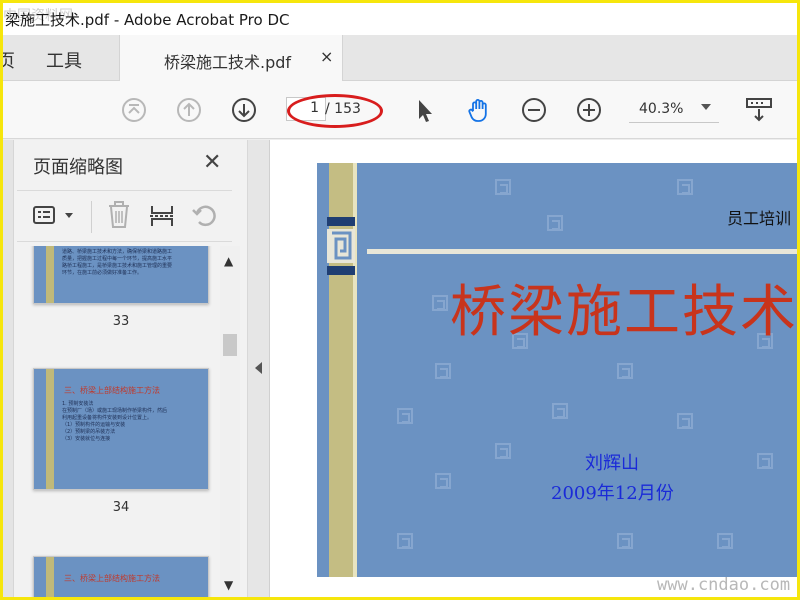 The image size is (800, 600). I want to click on zoom-in-icon, so click(589, 110).